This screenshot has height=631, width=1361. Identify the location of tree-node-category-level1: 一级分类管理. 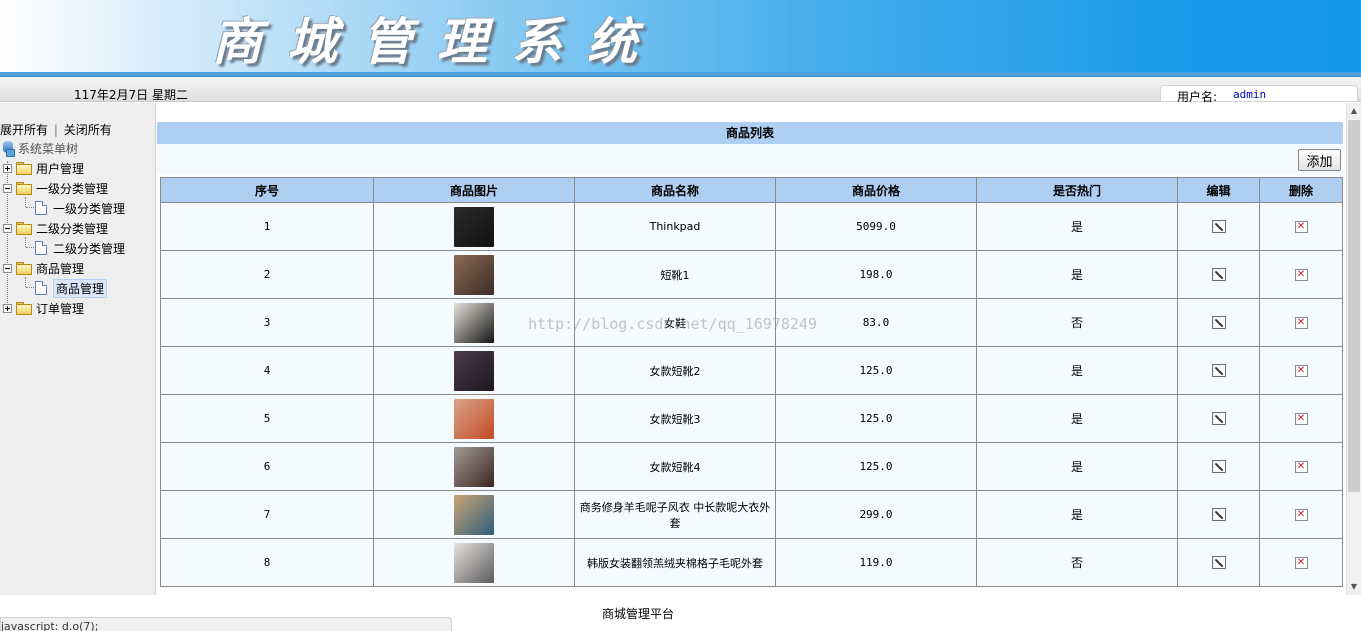
(55, 188).